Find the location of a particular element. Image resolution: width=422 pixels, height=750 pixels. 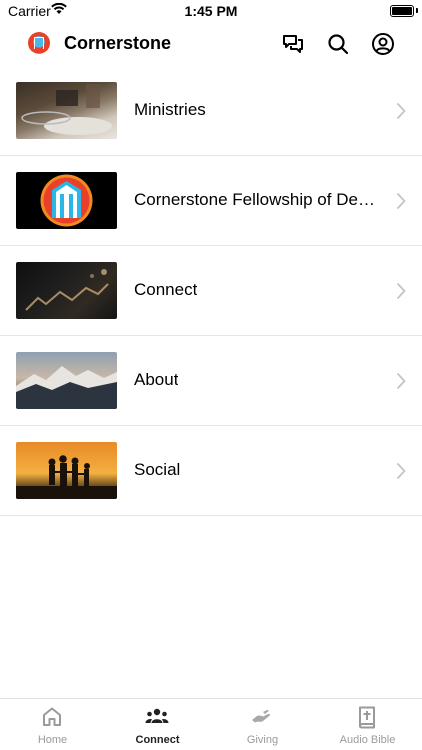

list-item: Social is located at coordinates (211, 471).